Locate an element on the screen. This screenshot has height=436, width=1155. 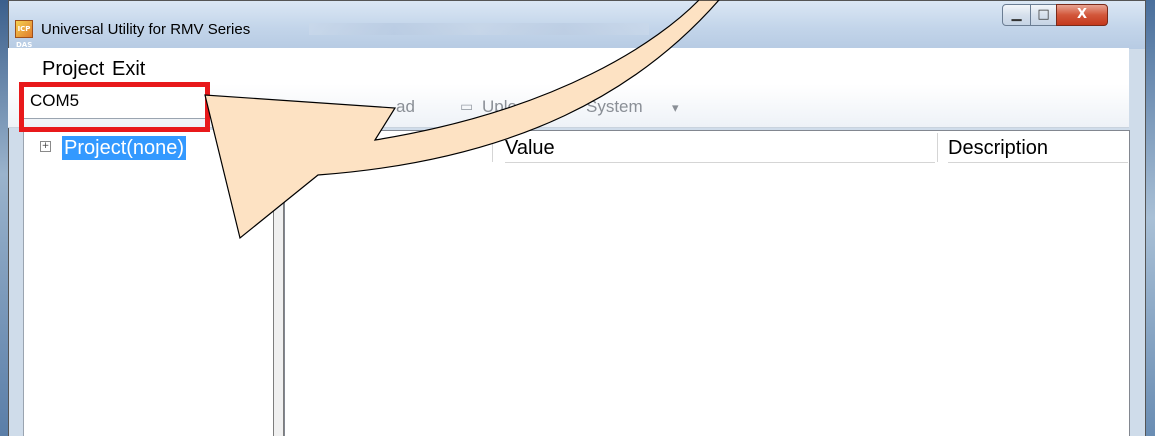
maximize-button: □ is located at coordinates (1043, 15).